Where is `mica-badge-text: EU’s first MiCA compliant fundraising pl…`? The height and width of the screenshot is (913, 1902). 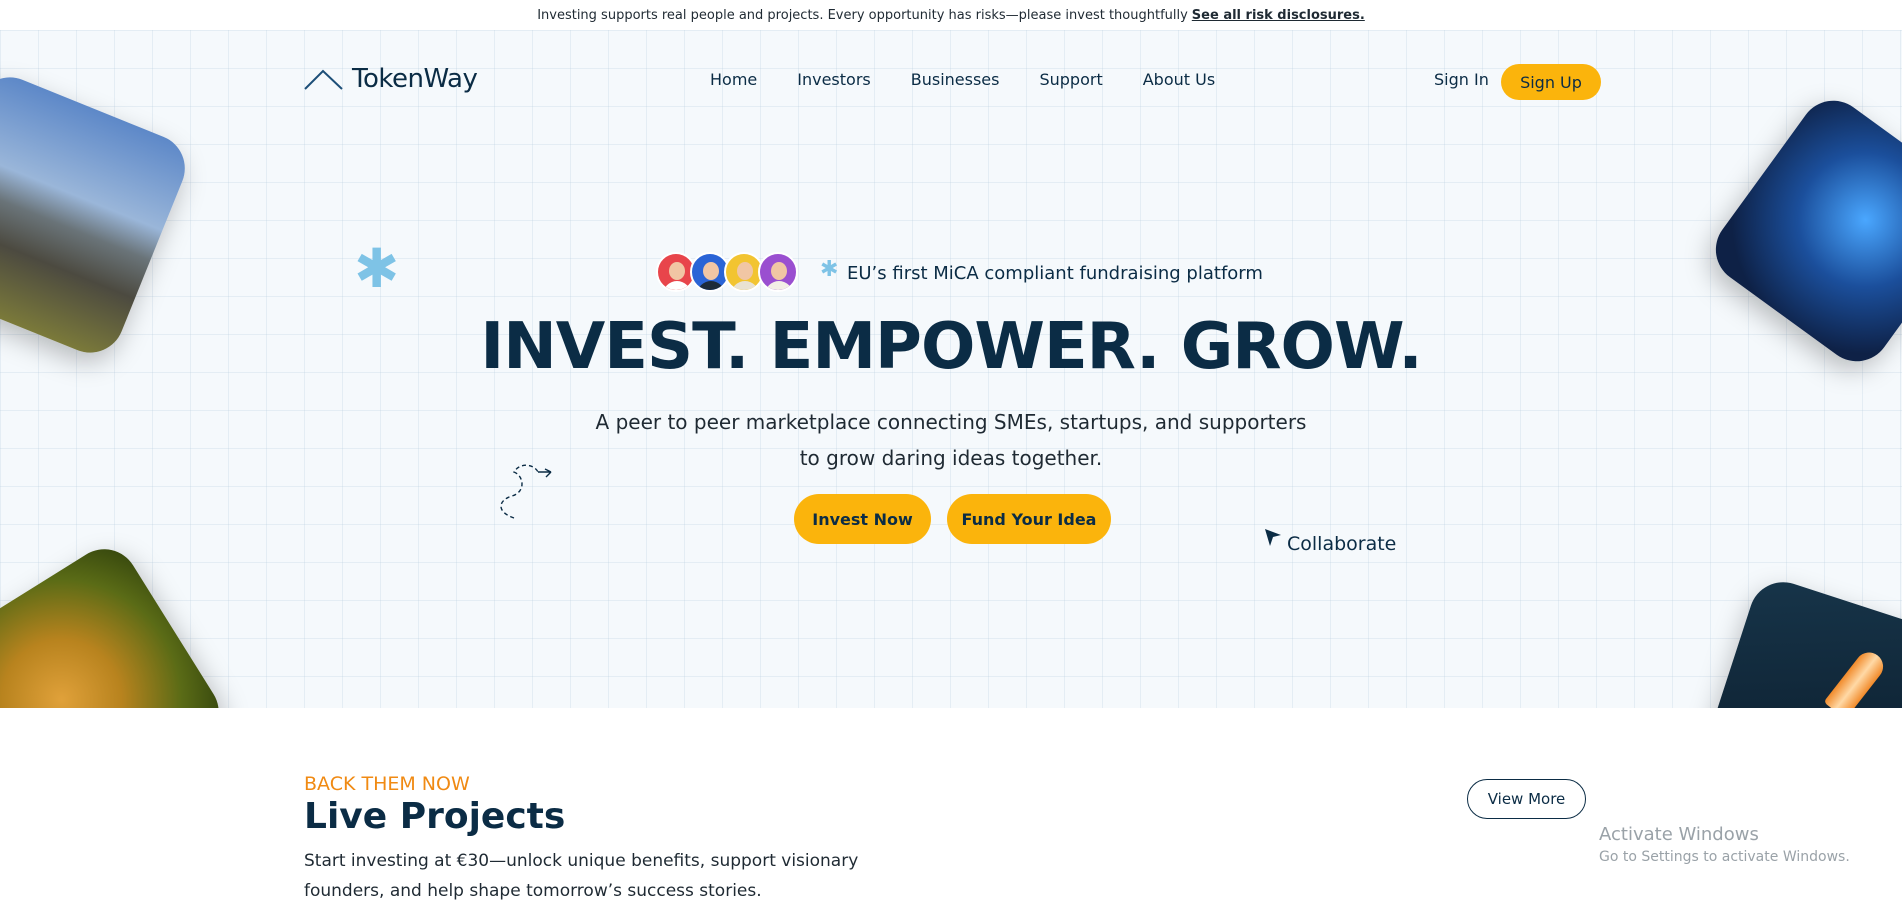 mica-badge-text: EU’s first MiCA compliant fundraising pl… is located at coordinates (1055, 273).